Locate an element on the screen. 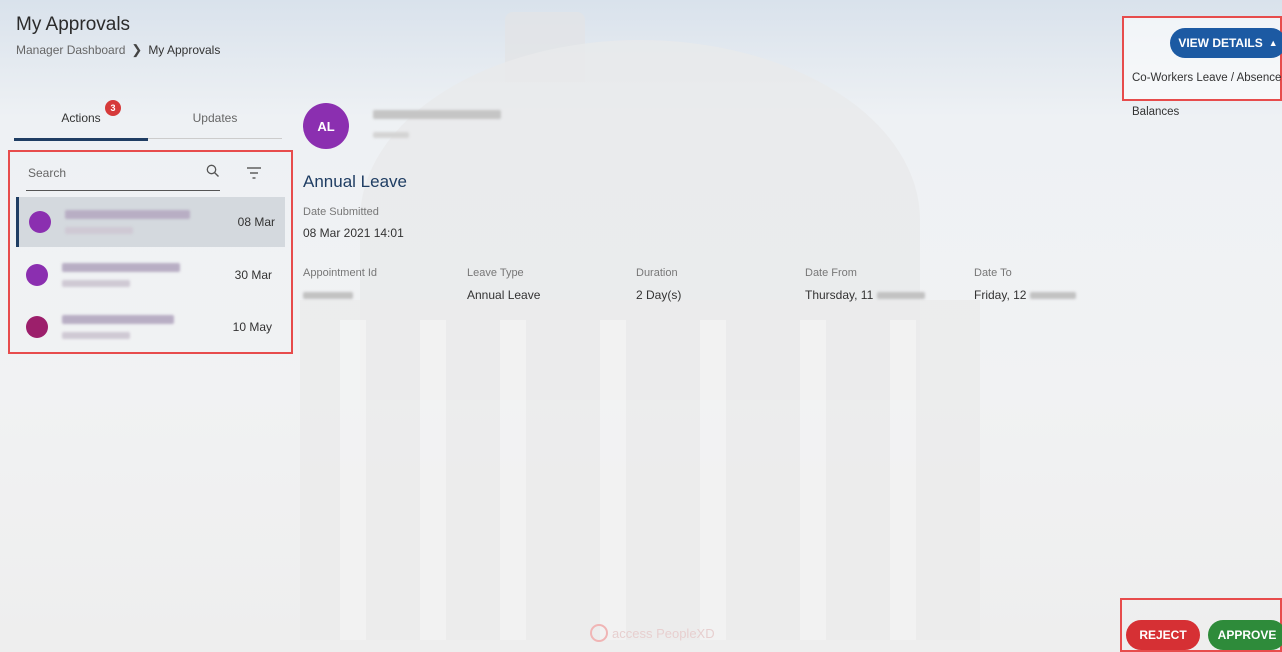 Image resolution: width=1282 pixels, height=652 pixels. date-to-value: Friday, 12 is located at coordinates (1000, 295).